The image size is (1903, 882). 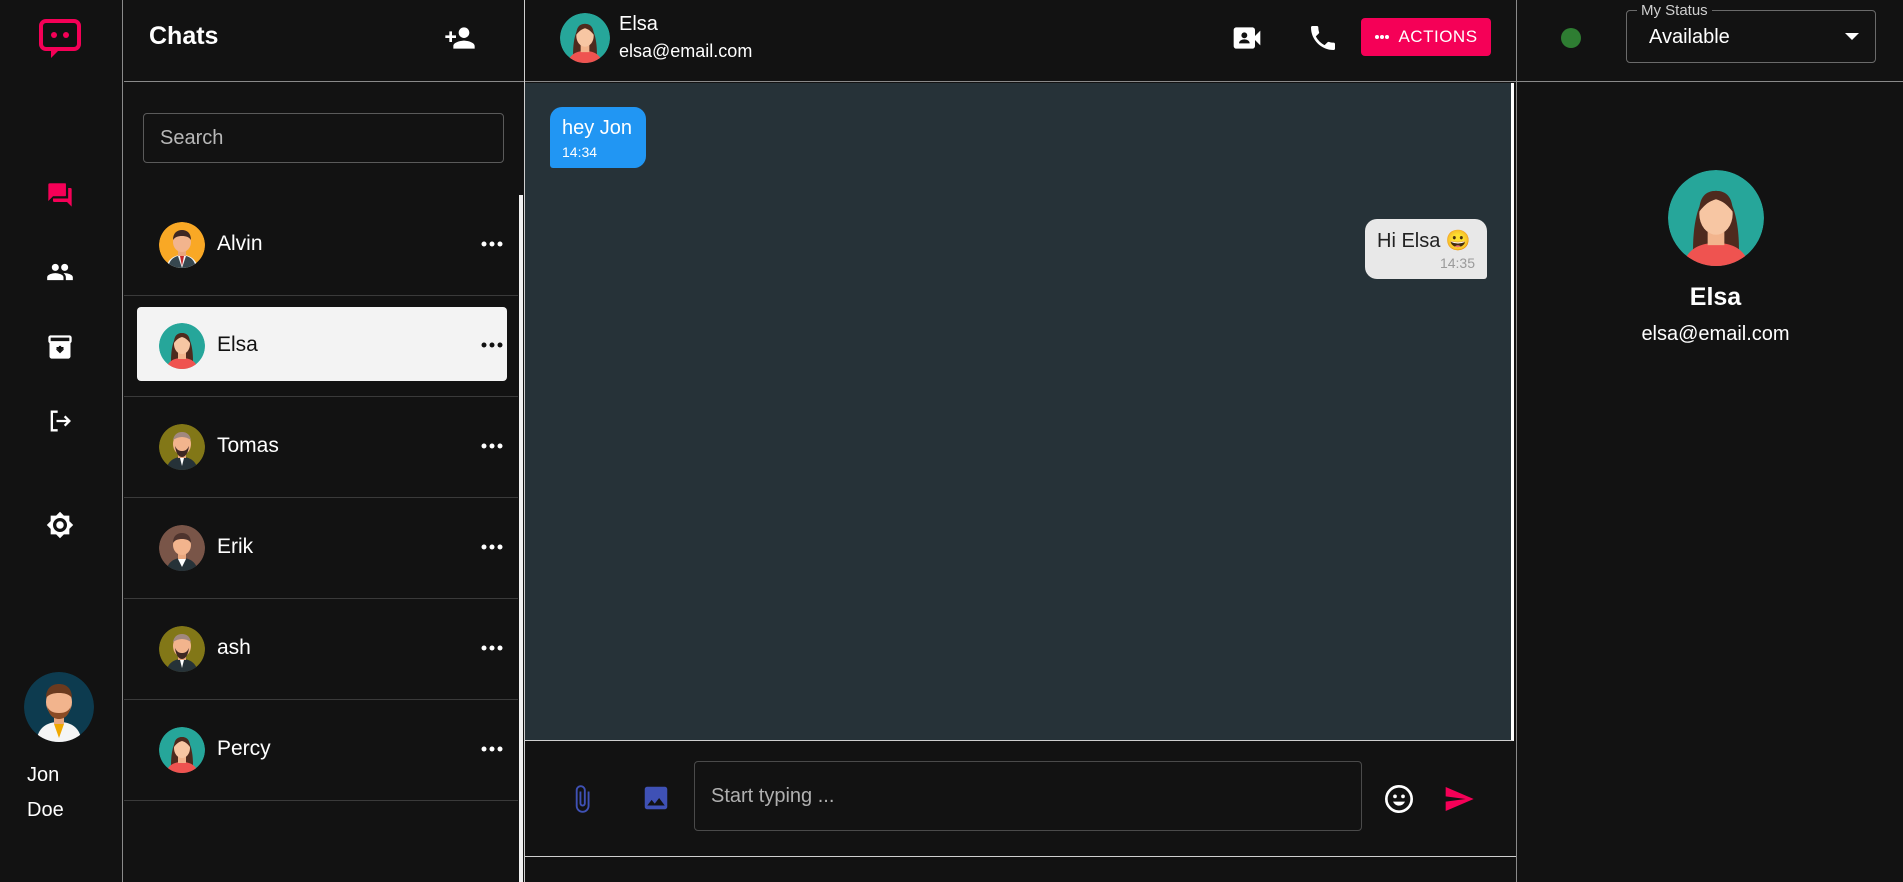 I want to click on insert-image-icon, so click(x=656, y=798).